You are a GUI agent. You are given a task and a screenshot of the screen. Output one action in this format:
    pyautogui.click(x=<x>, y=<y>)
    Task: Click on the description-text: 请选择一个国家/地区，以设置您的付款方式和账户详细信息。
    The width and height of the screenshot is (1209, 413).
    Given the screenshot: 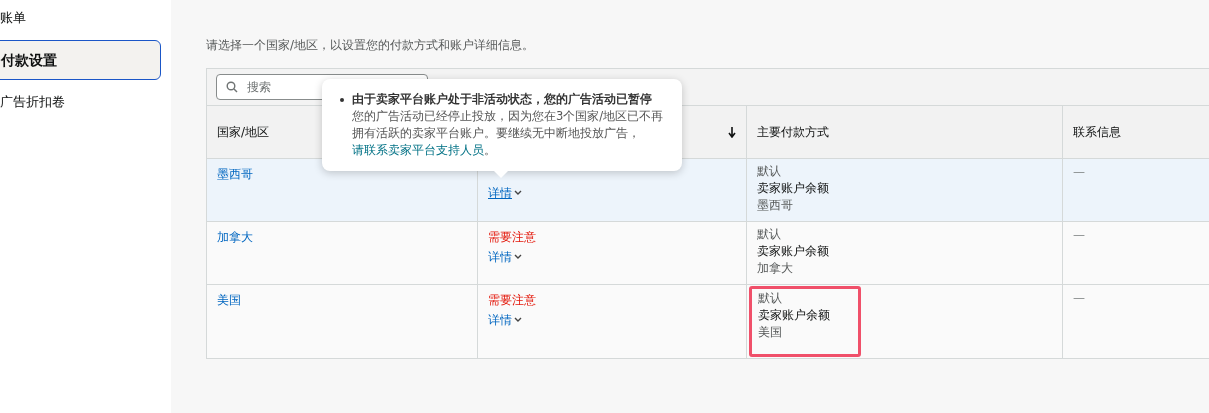 What is the action you would take?
    pyautogui.click(x=371, y=45)
    